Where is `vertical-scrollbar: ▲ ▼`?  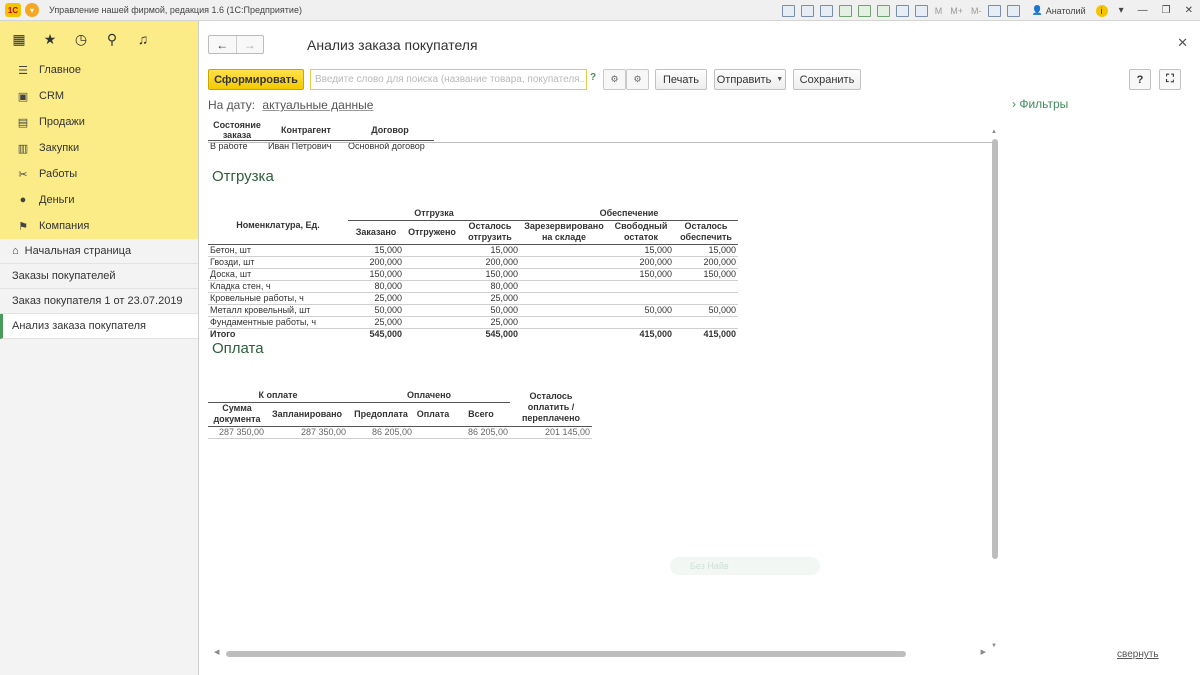 vertical-scrollbar: ▲ ▼ is located at coordinates (994, 389).